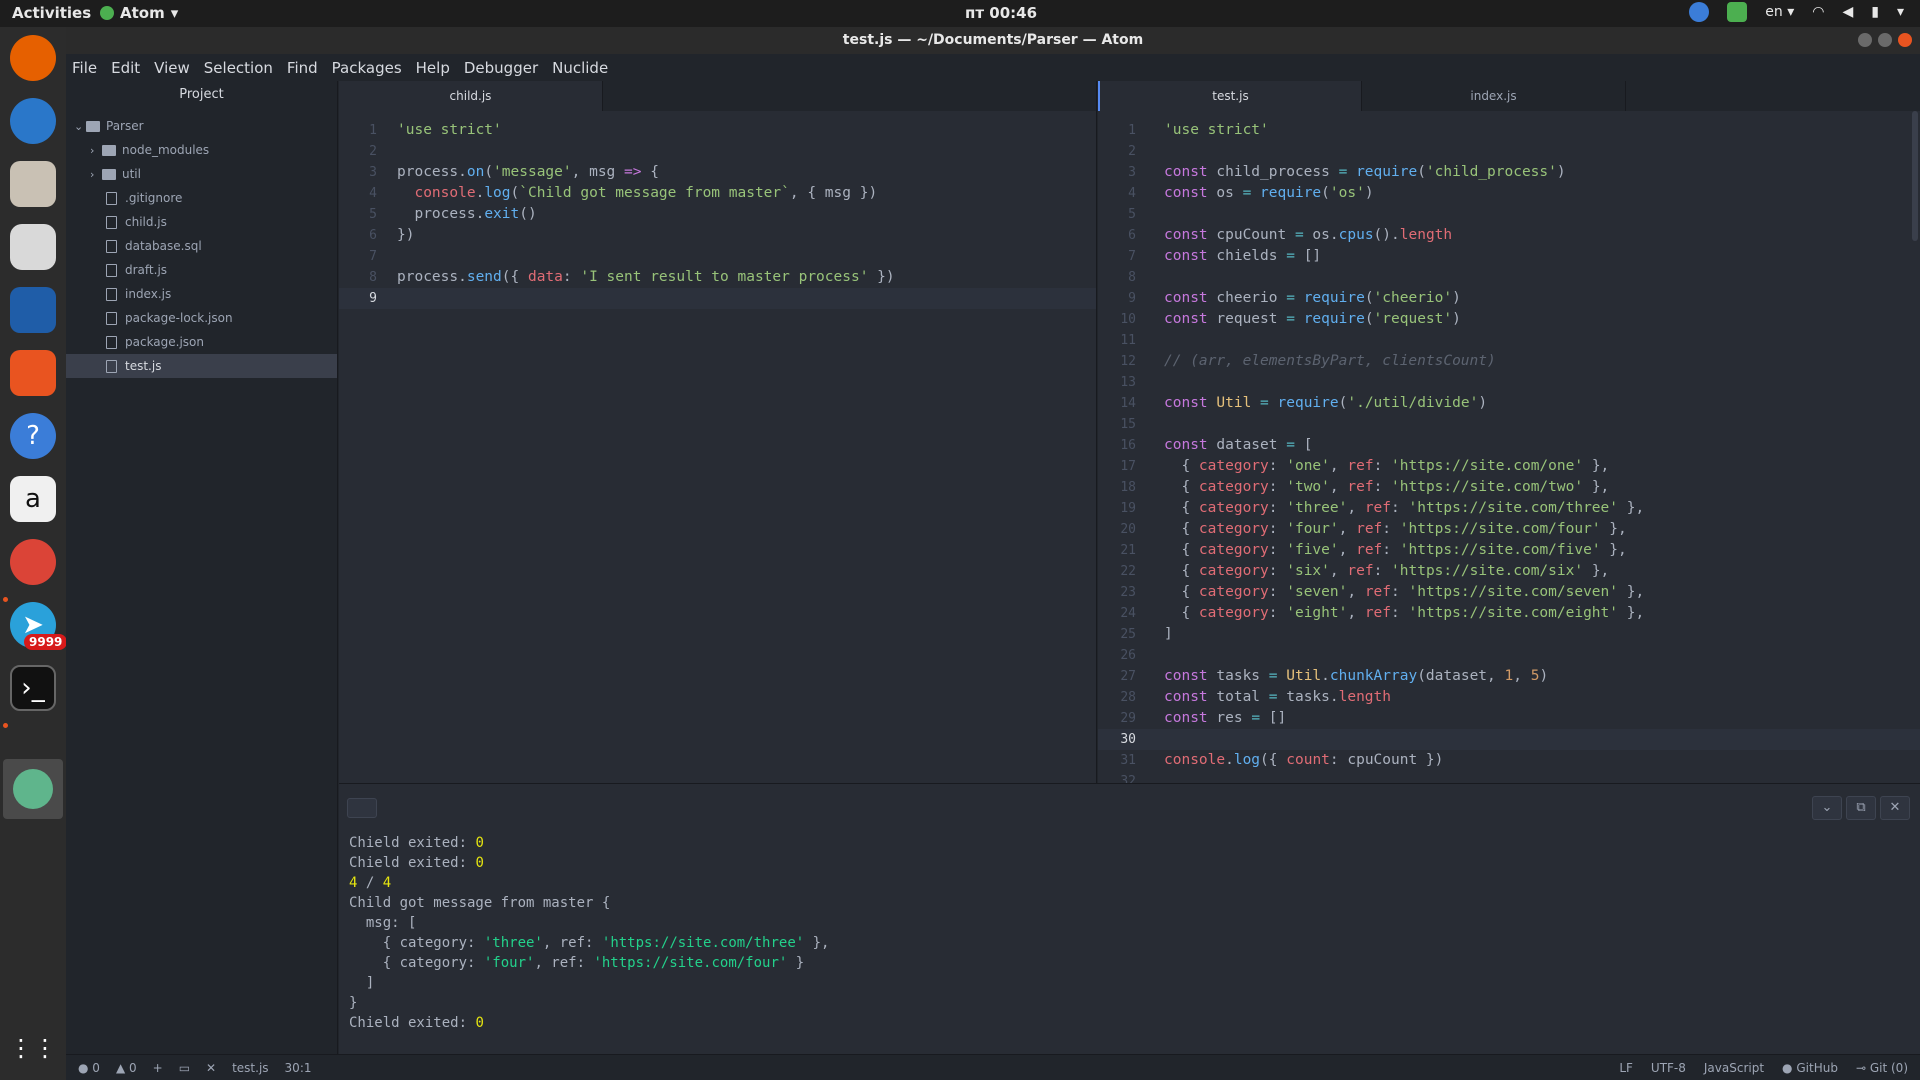  What do you see at coordinates (362, 808) in the screenshot?
I see `keyboard-icon` at bounding box center [362, 808].